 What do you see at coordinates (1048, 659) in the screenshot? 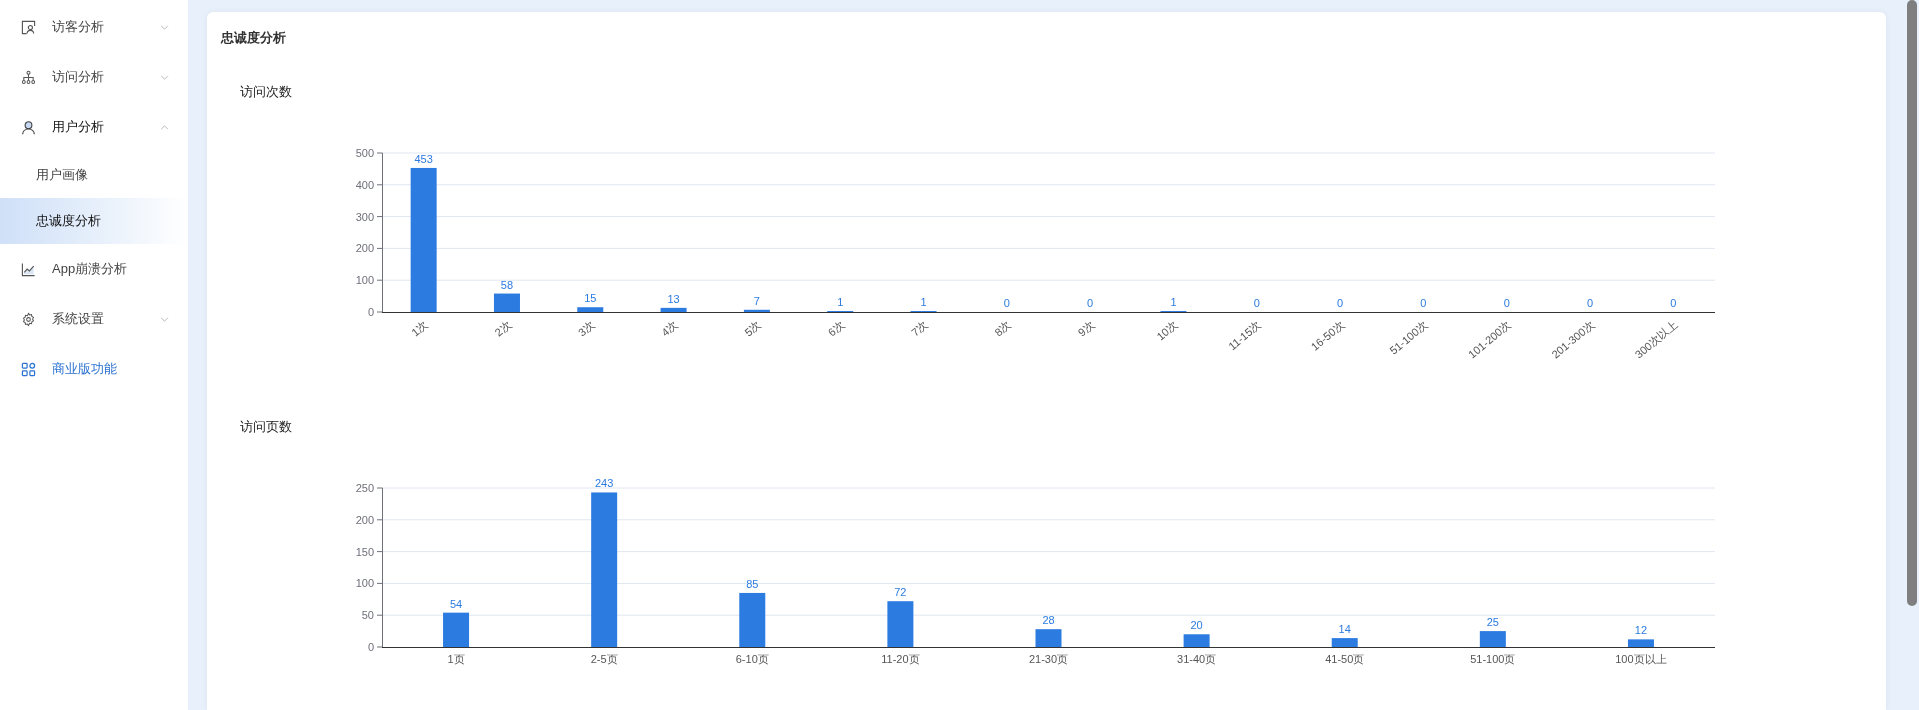
I see `category-label: 21-30页` at bounding box center [1048, 659].